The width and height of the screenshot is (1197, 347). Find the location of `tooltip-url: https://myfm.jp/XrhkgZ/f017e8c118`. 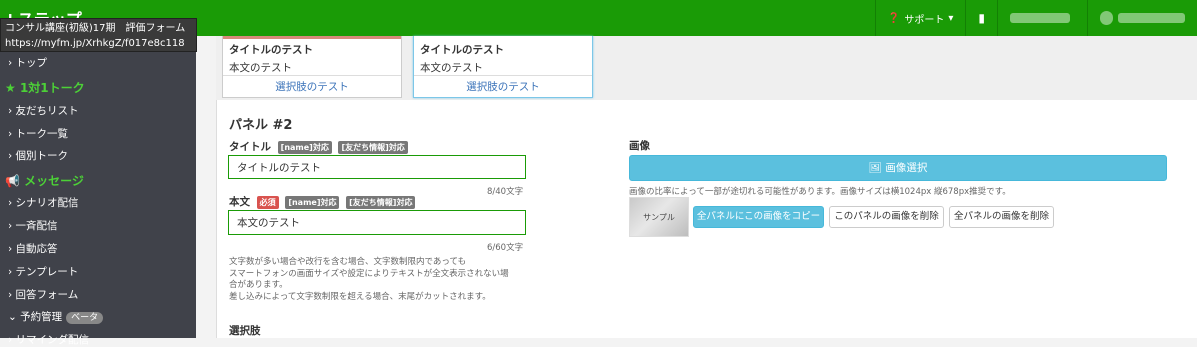

tooltip-url: https://myfm.jp/XrhkgZ/f017e8c118 is located at coordinates (95, 43).